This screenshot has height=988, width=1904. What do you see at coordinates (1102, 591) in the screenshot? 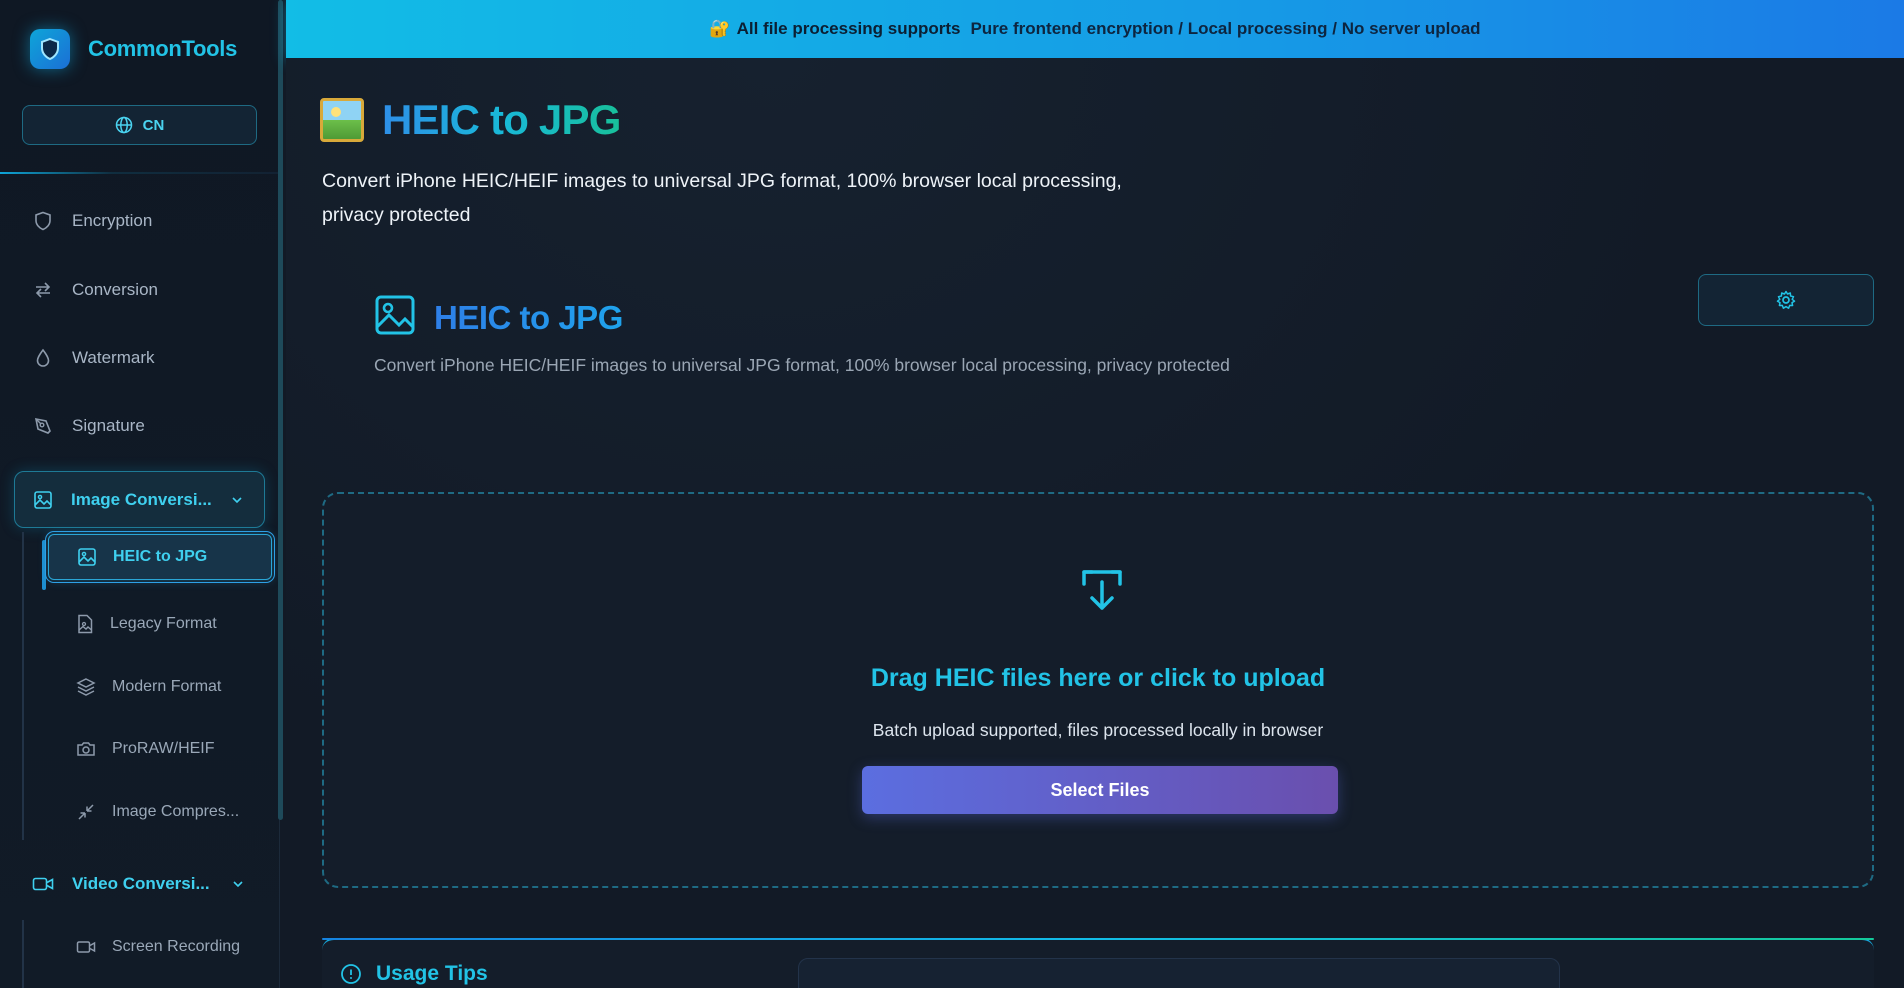
I see `download-tray-icon` at bounding box center [1102, 591].